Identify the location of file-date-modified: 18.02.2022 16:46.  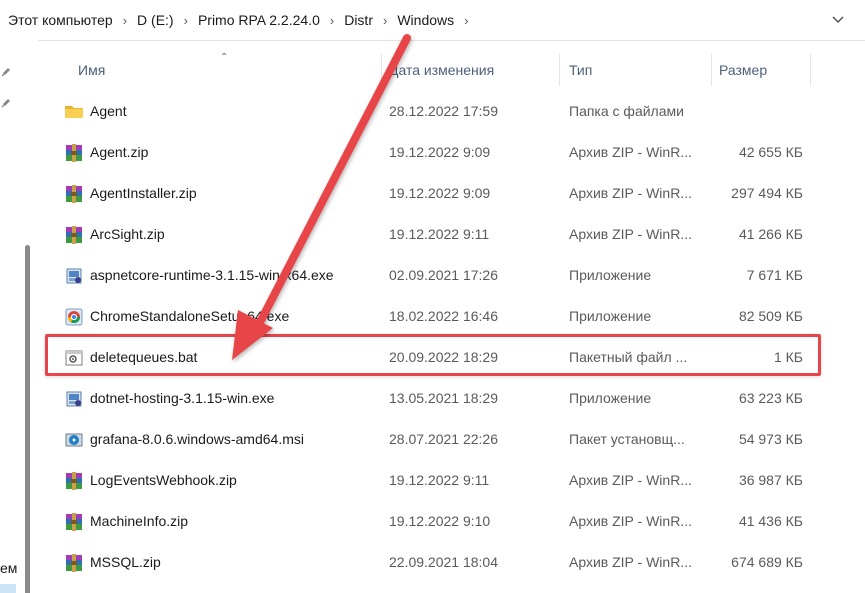
(443, 316).